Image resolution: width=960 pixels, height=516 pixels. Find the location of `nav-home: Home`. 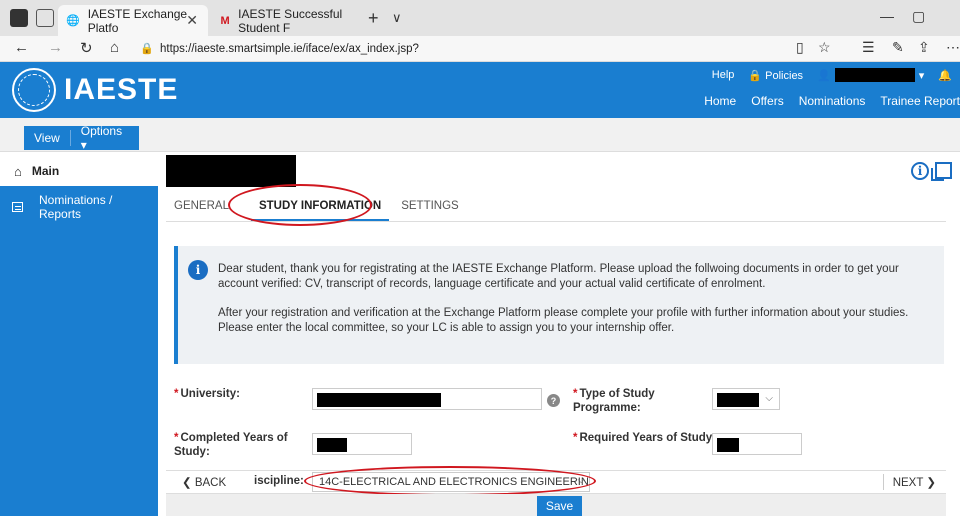

nav-home: Home is located at coordinates (720, 101).